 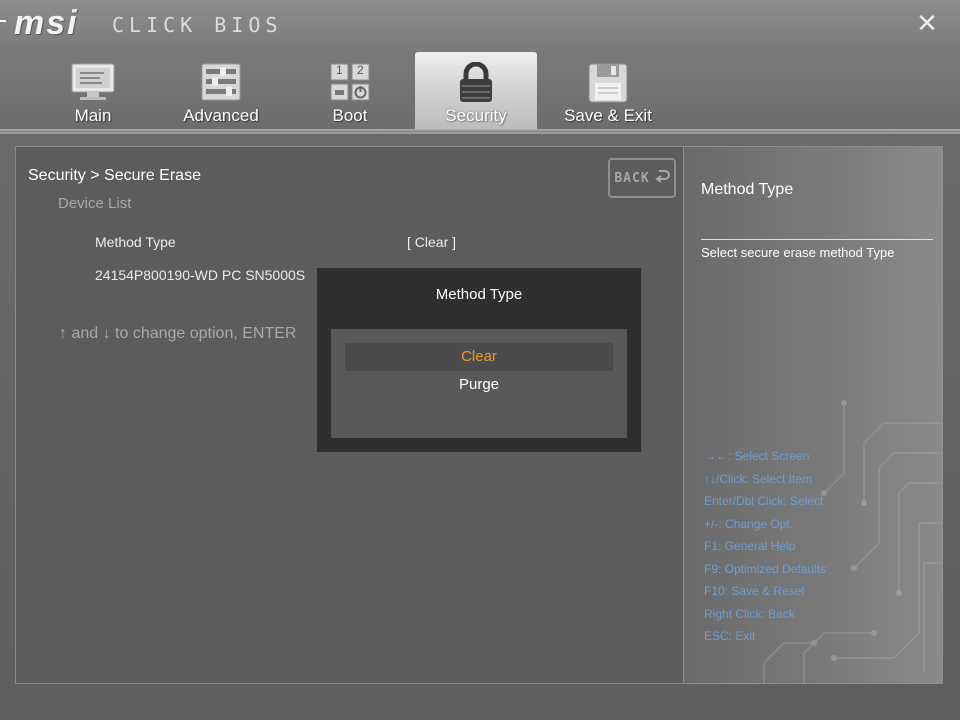 What do you see at coordinates (360, 70) in the screenshot?
I see `boot-digit-2: 2` at bounding box center [360, 70].